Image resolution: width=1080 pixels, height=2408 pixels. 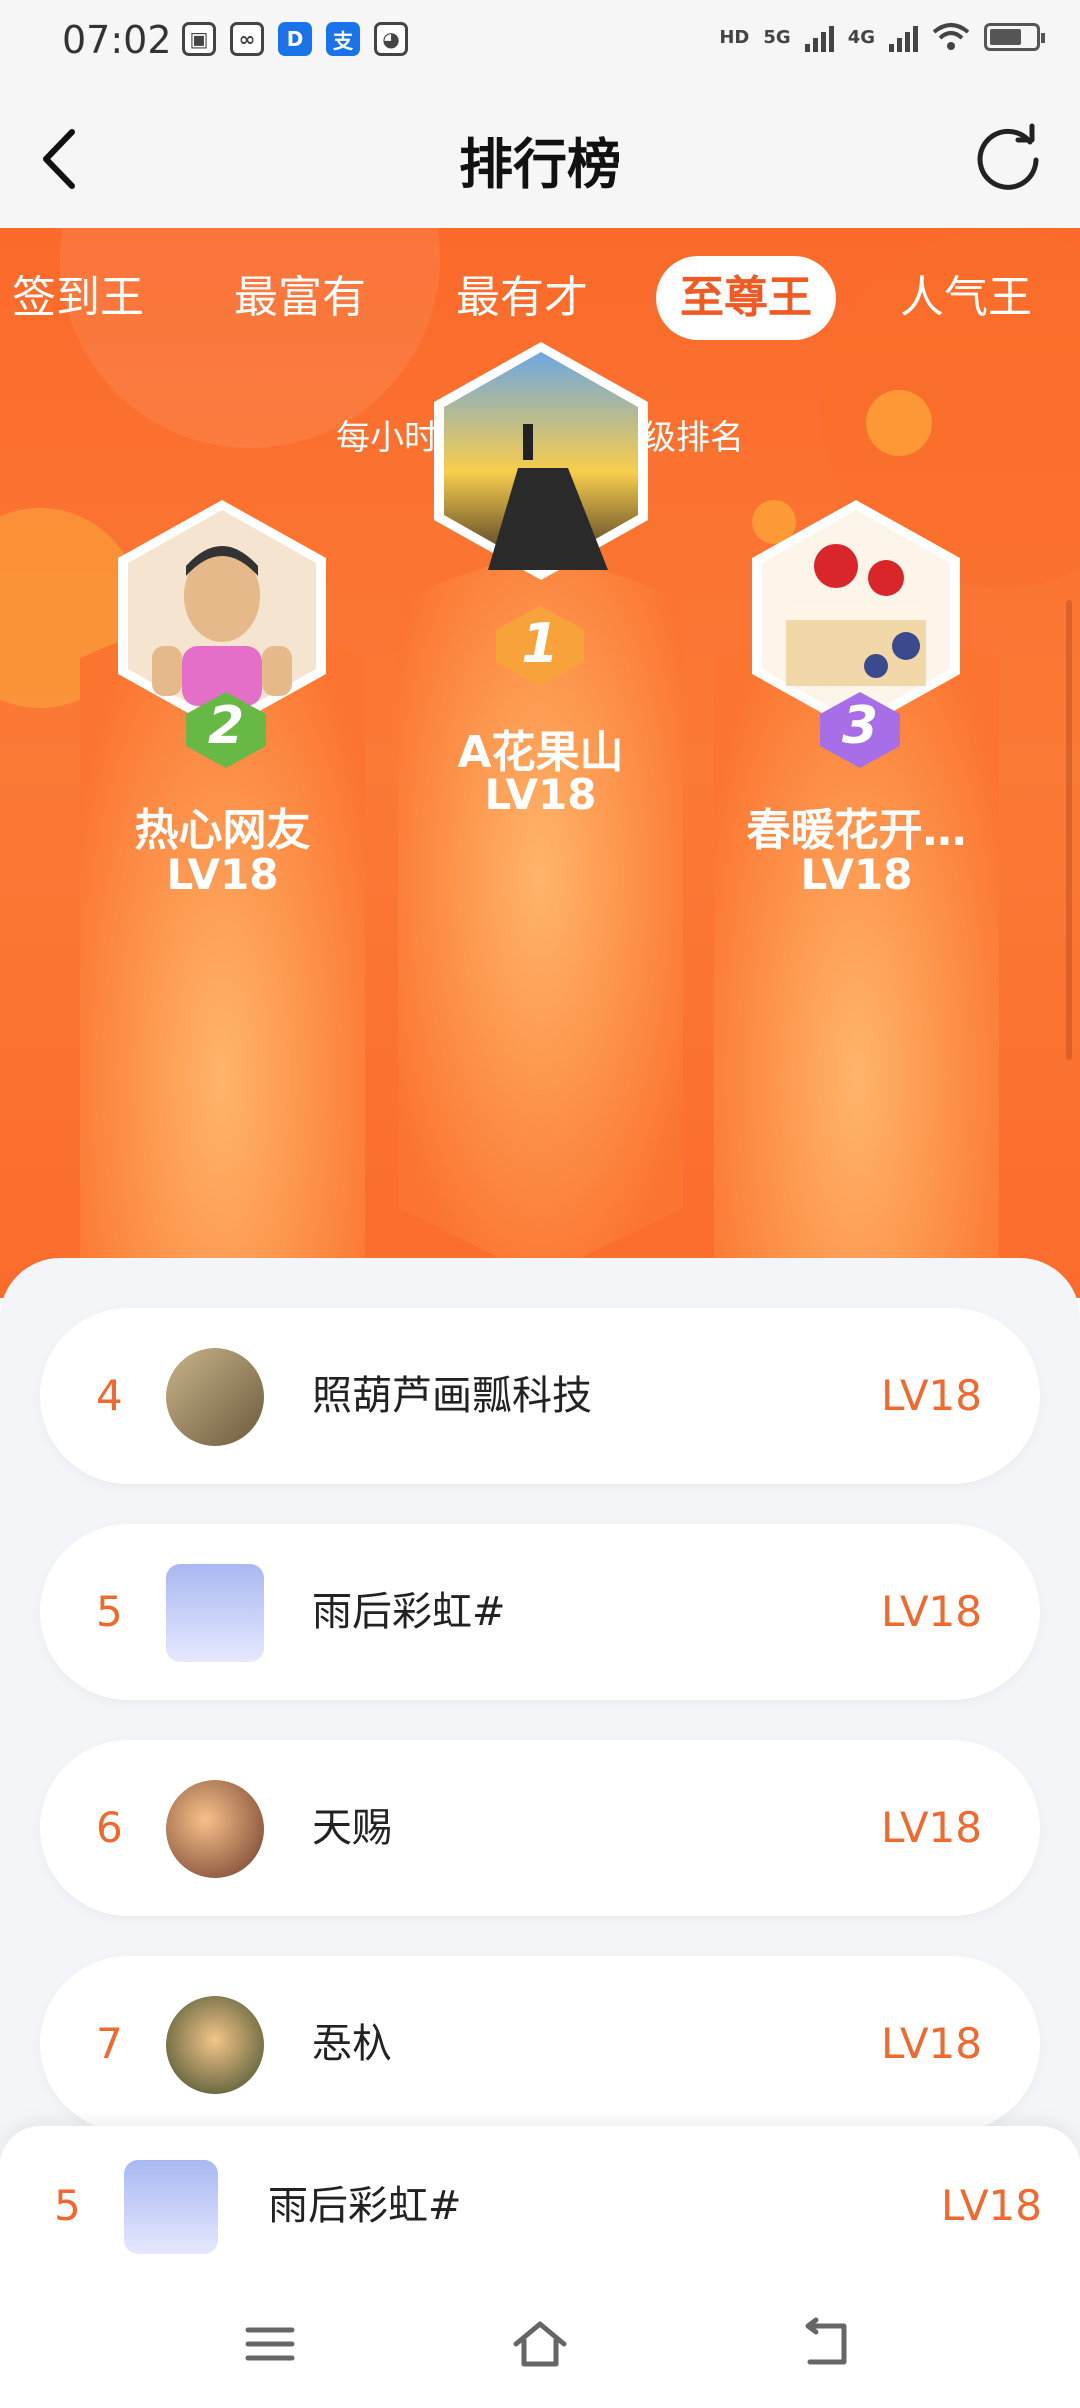 I want to click on list-rank: 4, so click(x=109, y=1395).